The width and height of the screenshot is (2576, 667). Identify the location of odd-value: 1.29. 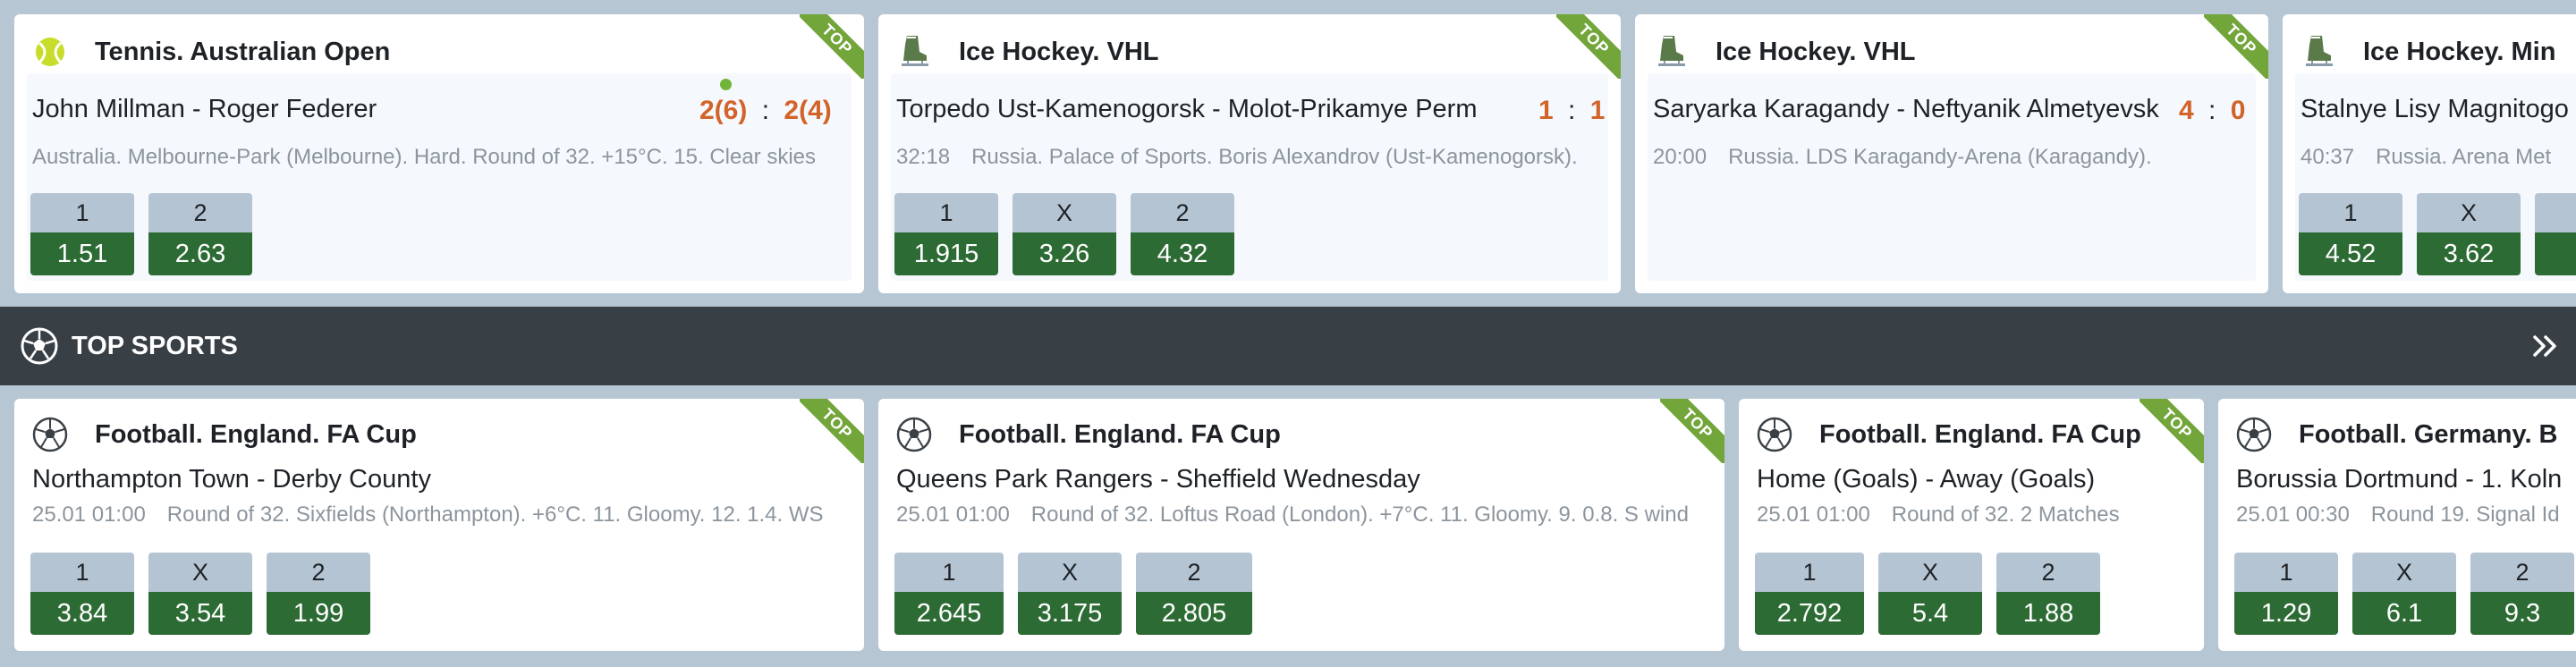
(2286, 613).